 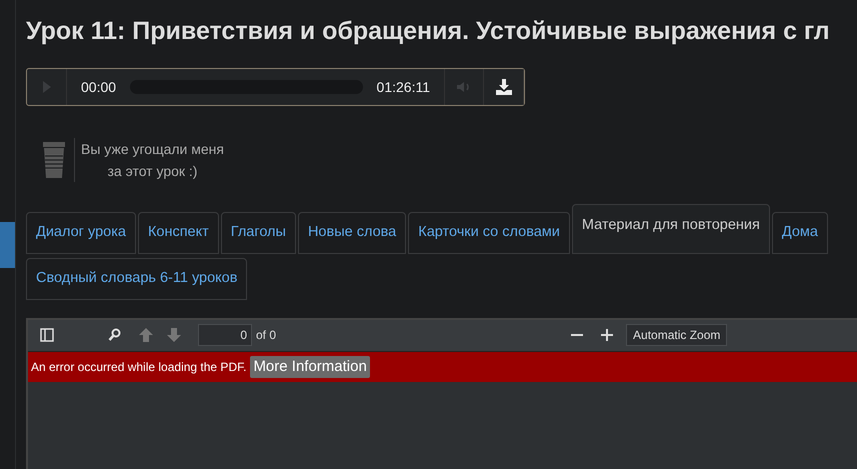 I want to click on zoom-in-icon, so click(x=607, y=335).